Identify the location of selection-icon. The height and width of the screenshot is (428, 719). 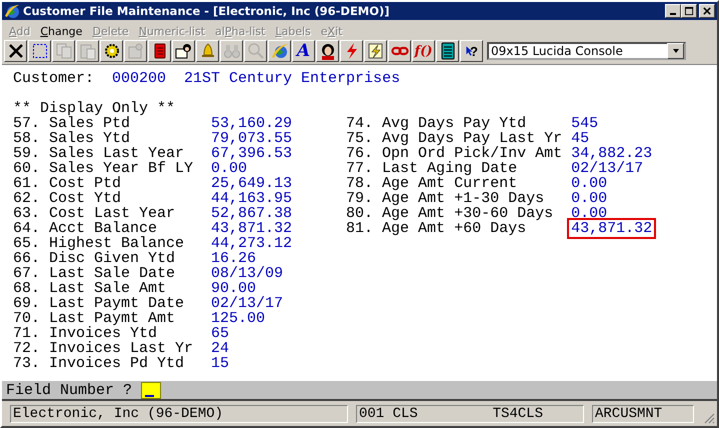
(39, 51).